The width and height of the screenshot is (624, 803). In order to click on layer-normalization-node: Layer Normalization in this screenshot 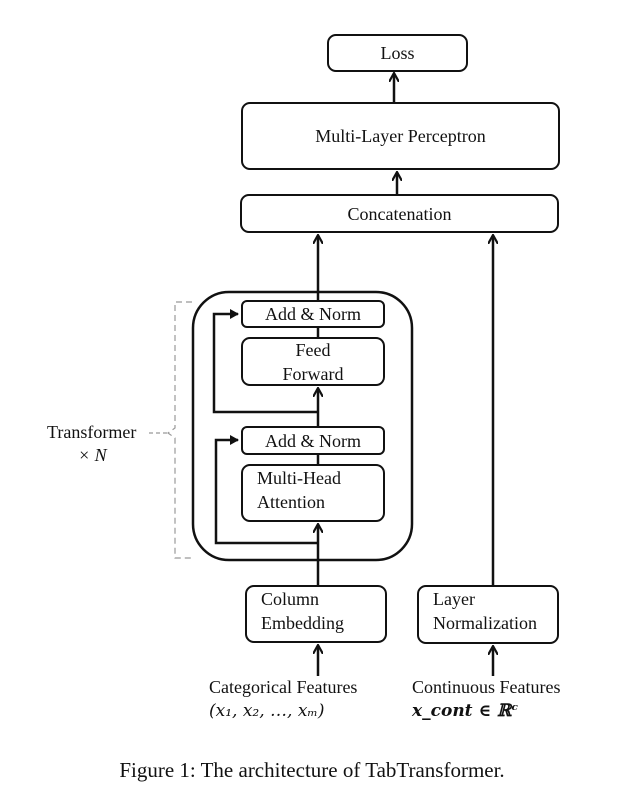, I will do `click(488, 614)`.